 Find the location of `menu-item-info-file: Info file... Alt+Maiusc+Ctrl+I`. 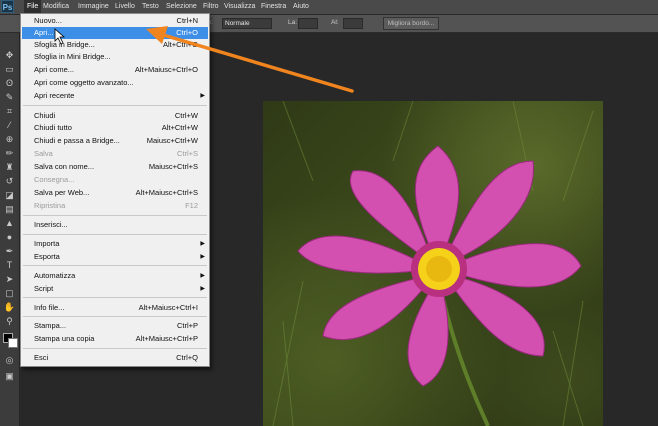

menu-item-info-file: Info file... Alt+Maiusc+Ctrl+I is located at coordinates (115, 308).